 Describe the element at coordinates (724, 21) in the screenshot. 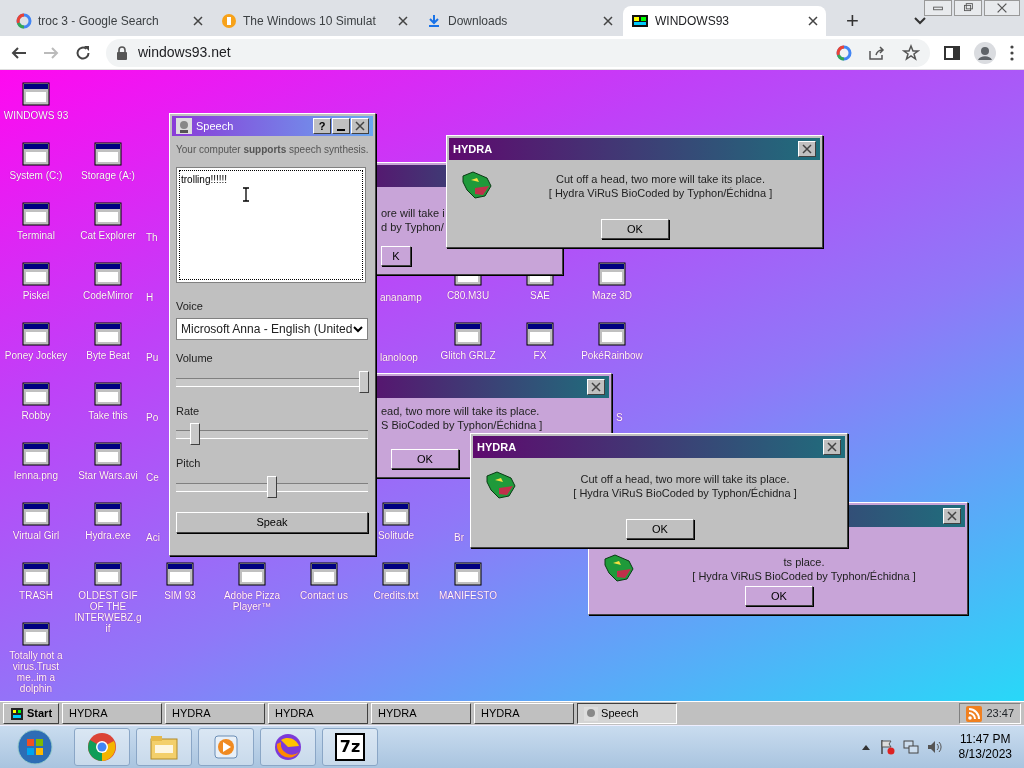

I see `browser-tab: WINDOWS93` at that location.